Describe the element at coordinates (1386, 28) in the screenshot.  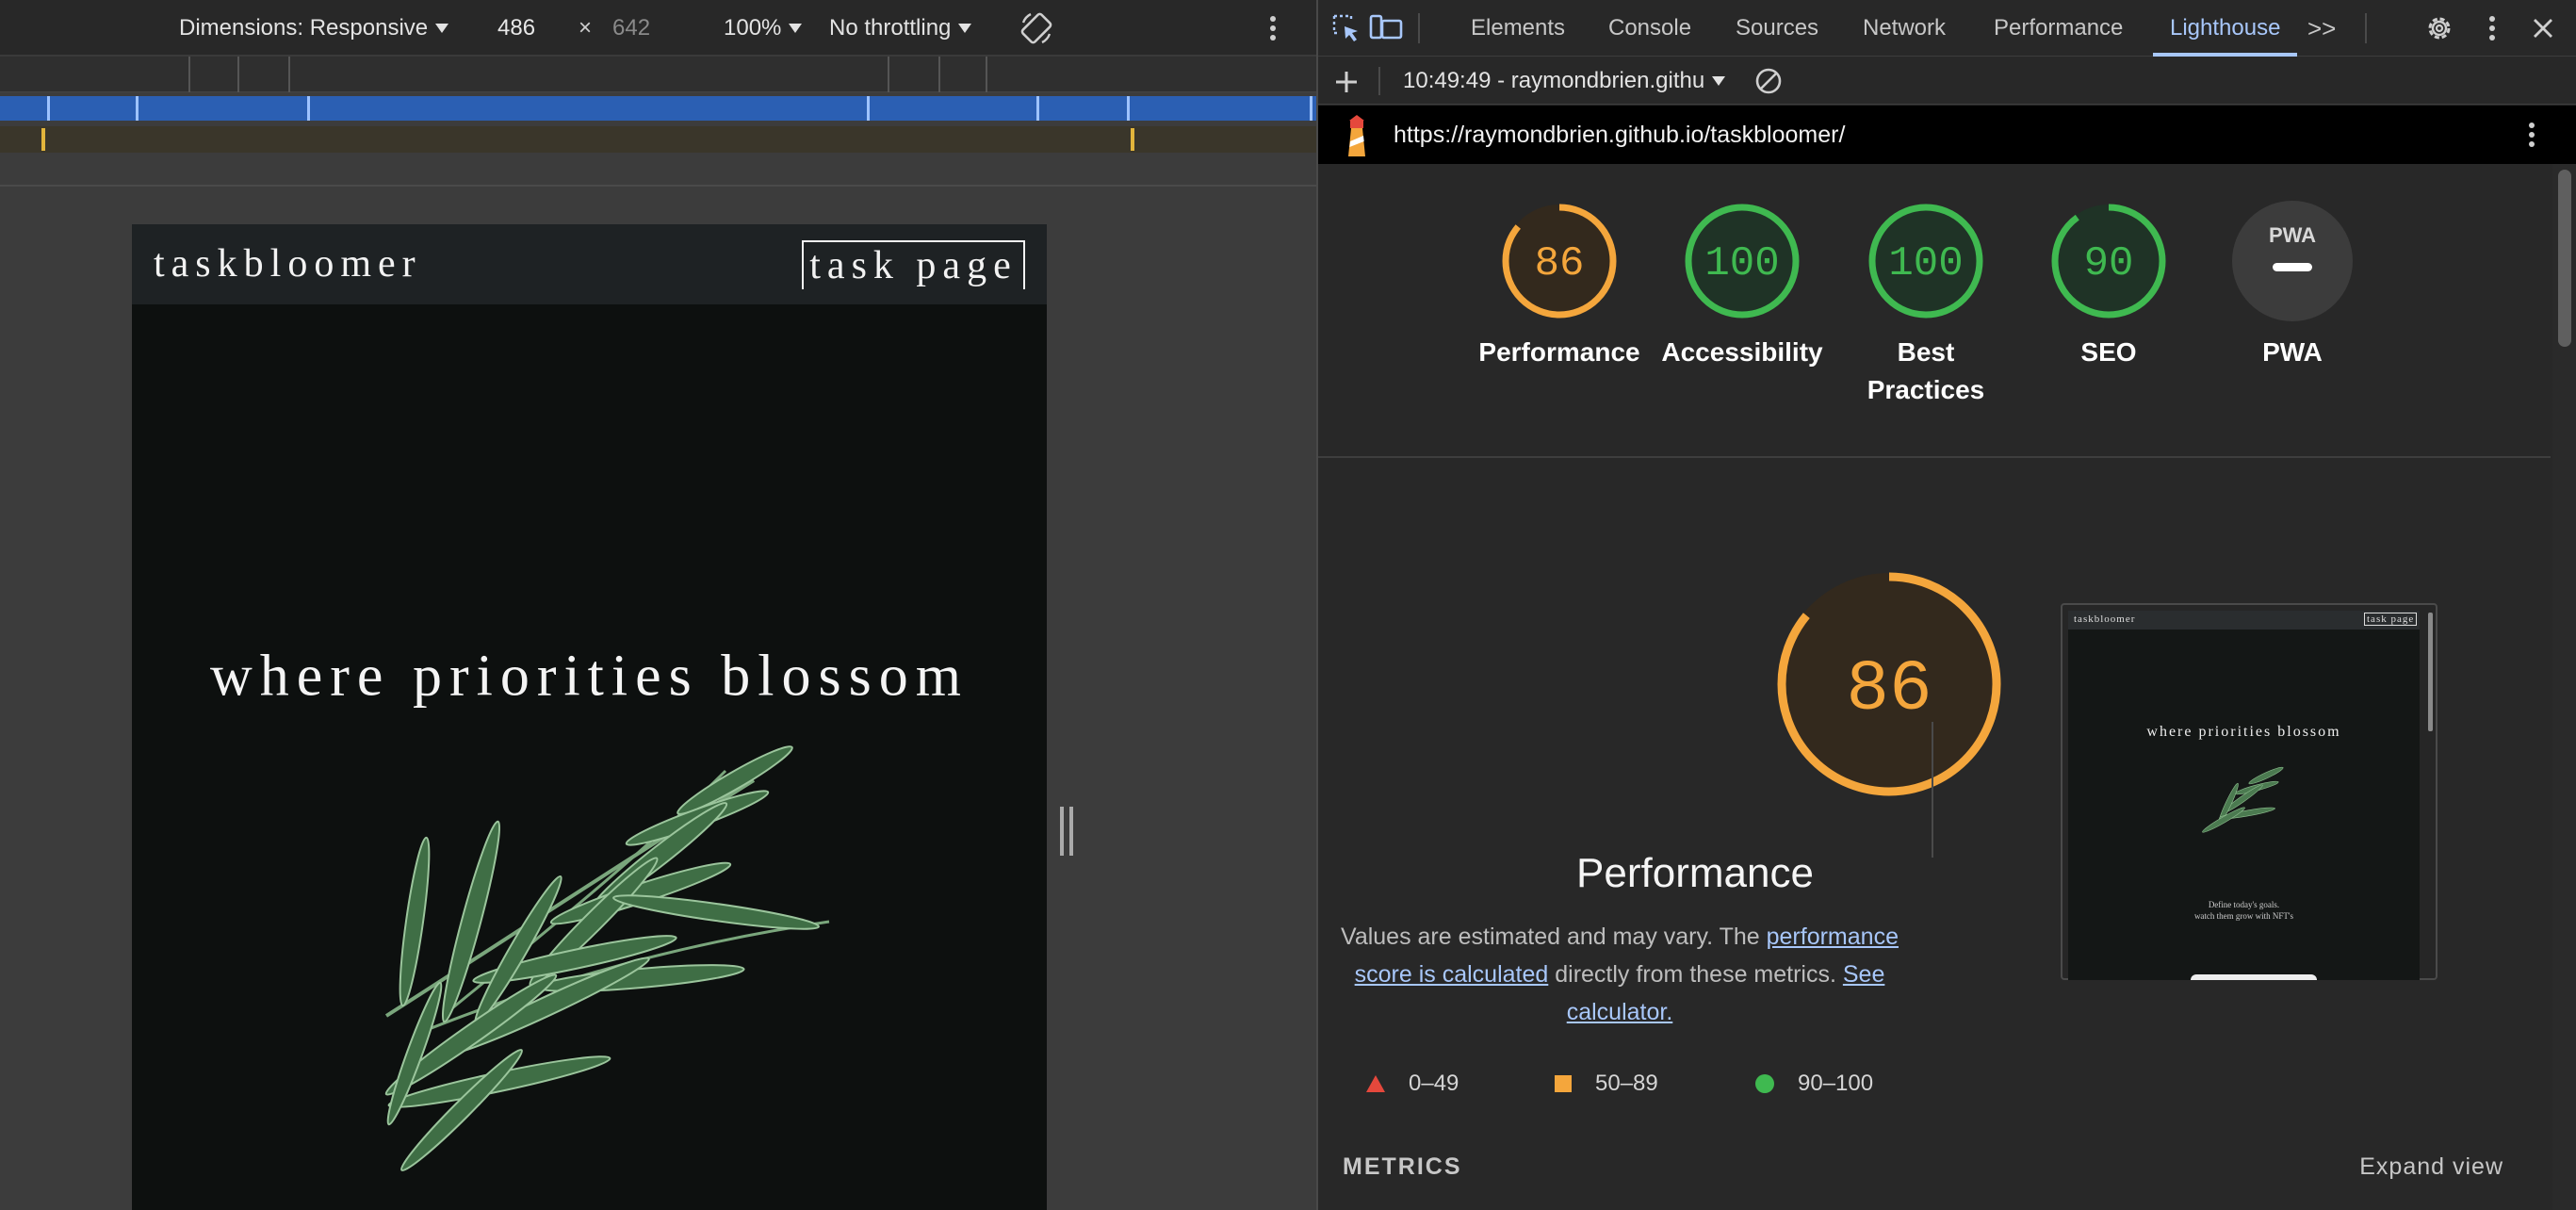
I see `device-toolbar-toggle-icon` at that location.